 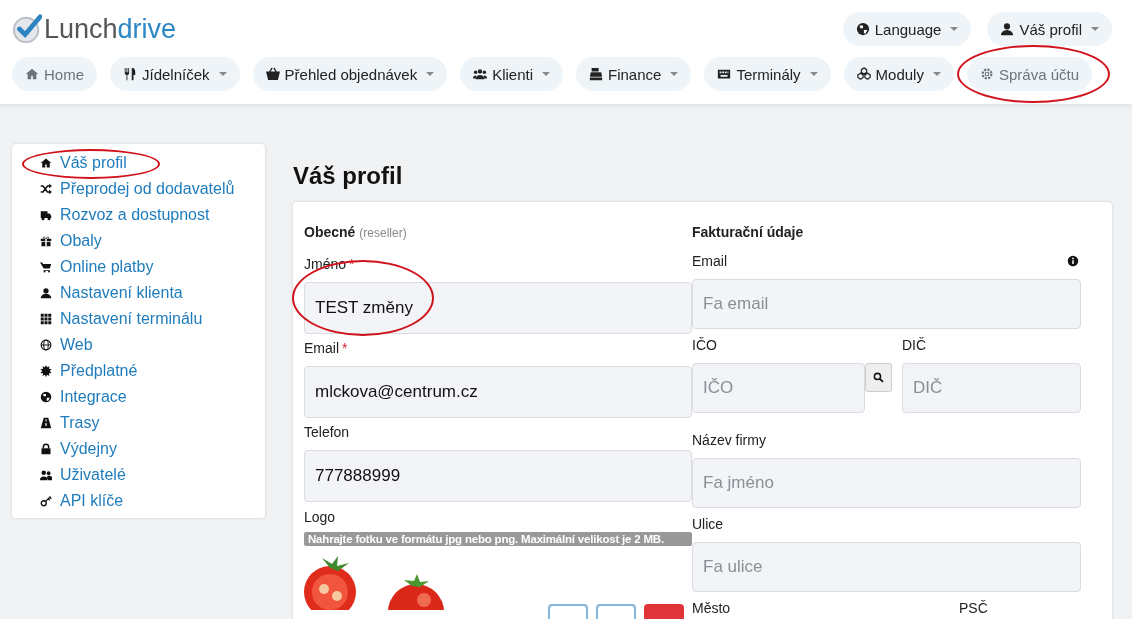 What do you see at coordinates (54, 74) in the screenshot?
I see `nav-tab: Home` at bounding box center [54, 74].